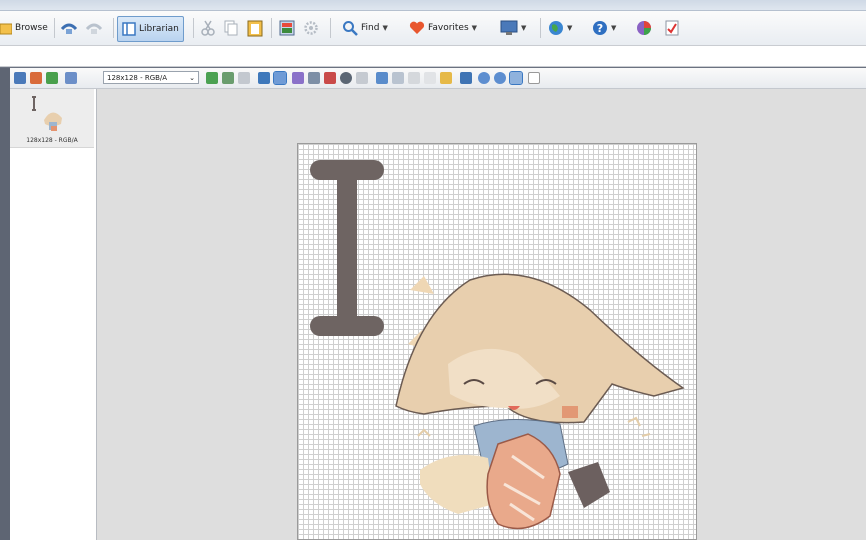  I want to click on librarian-button: Librarian, so click(150, 29).